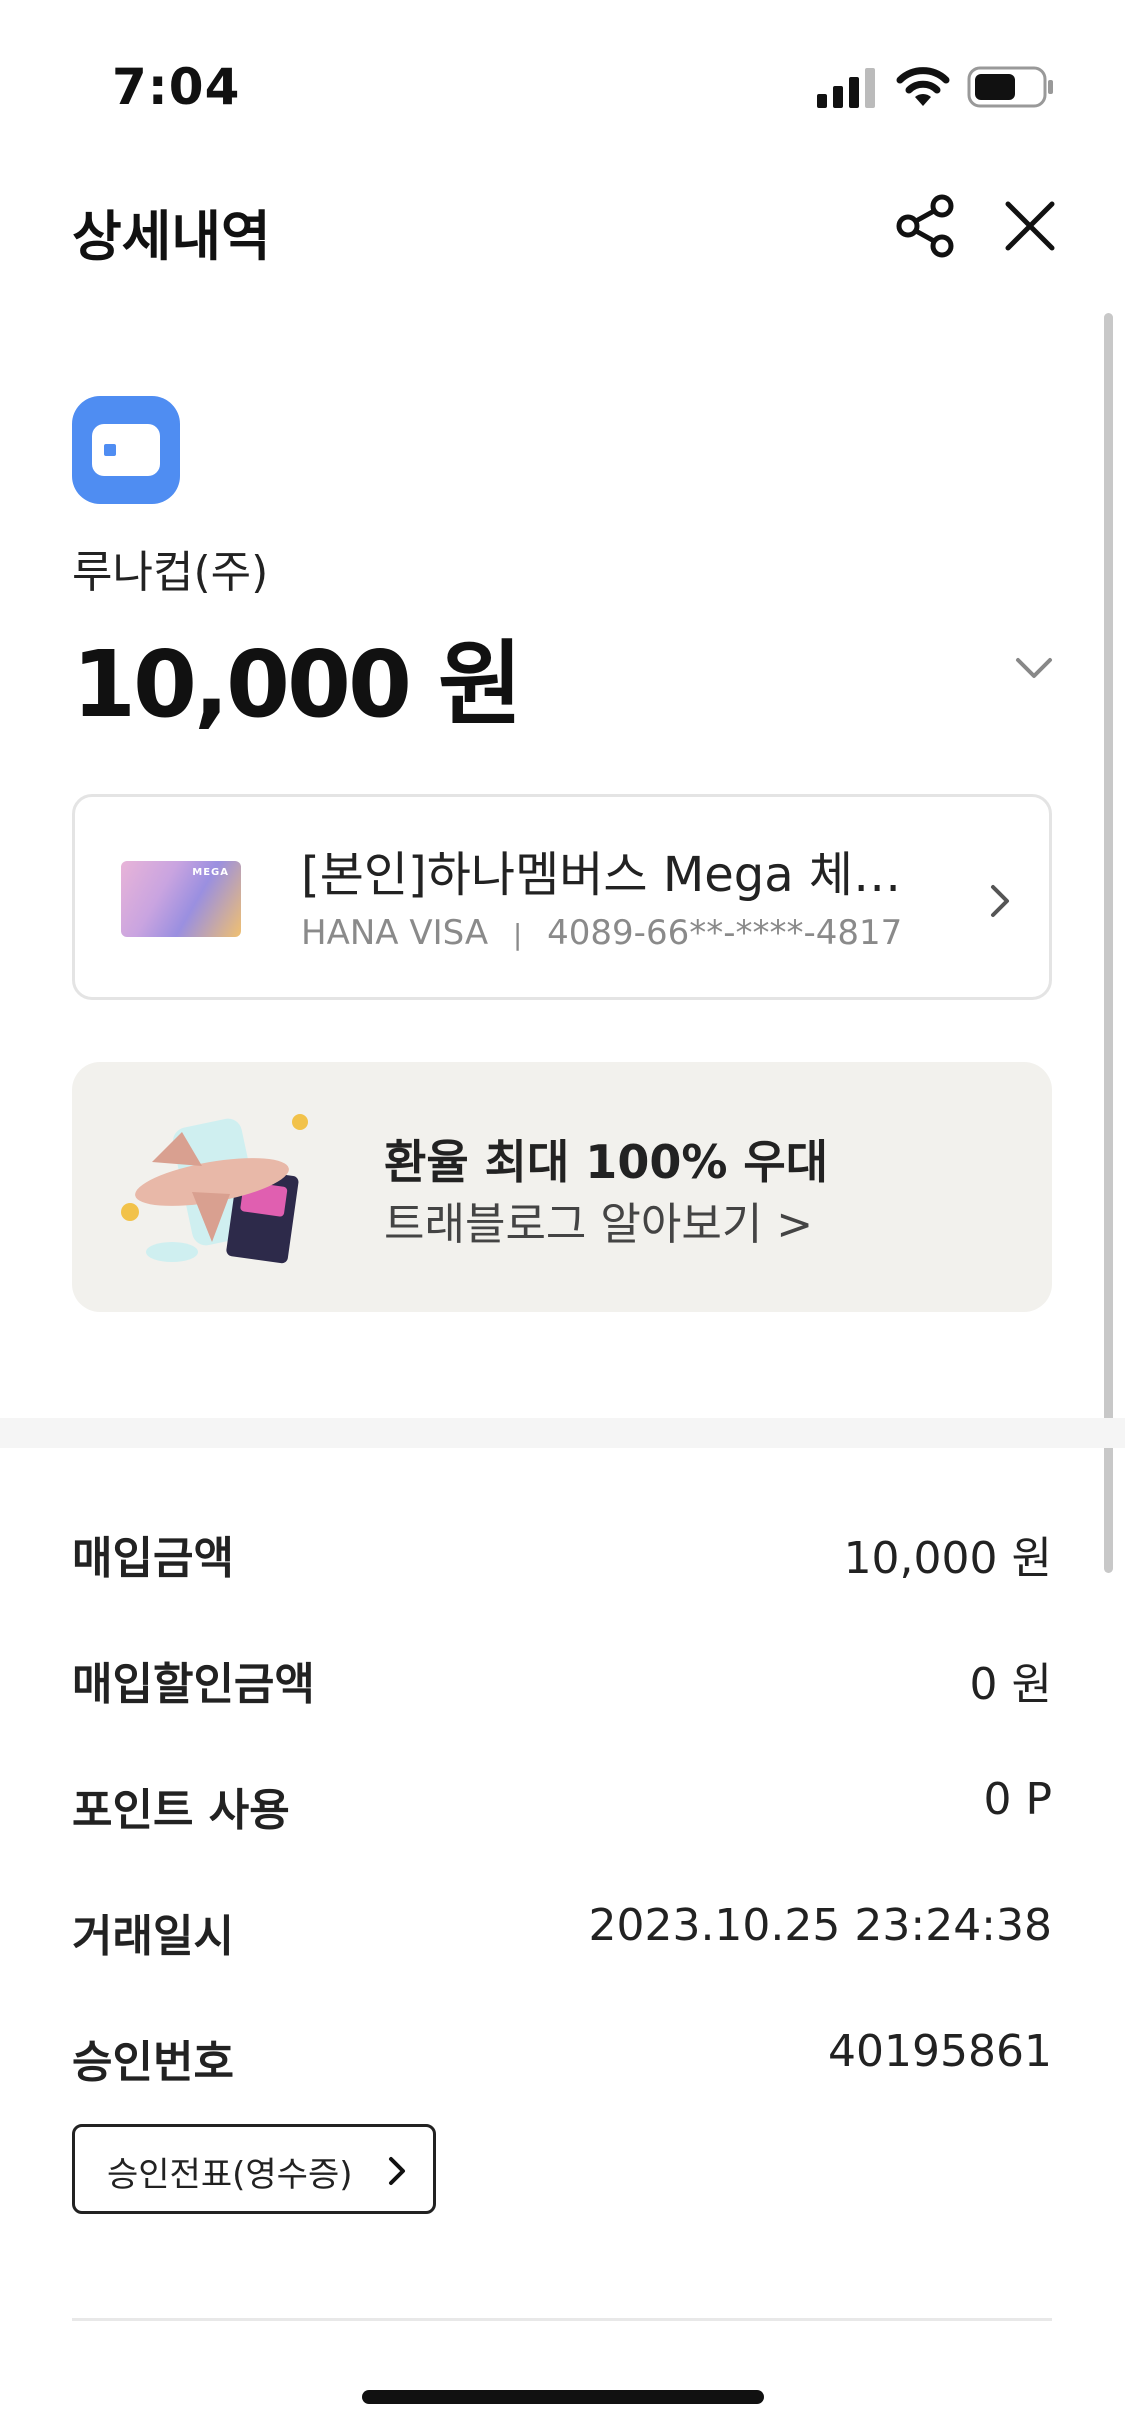  I want to click on detail-value: 10,000 원, so click(947, 1558).